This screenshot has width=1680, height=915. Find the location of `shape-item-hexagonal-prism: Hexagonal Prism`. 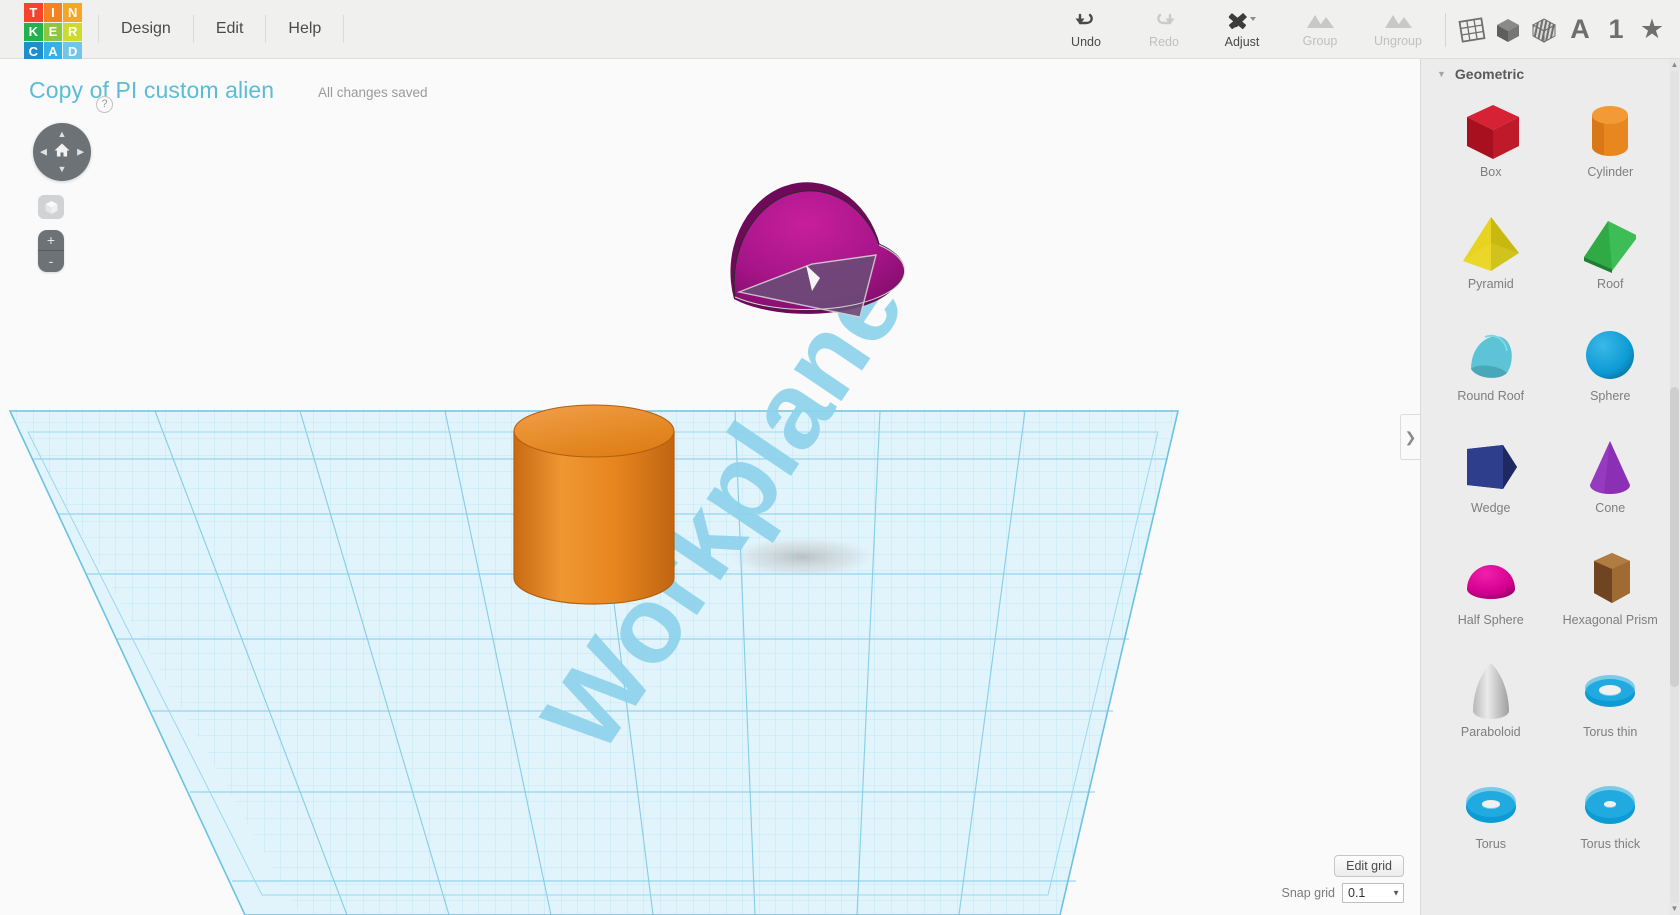

shape-item-hexagonal-prism: Hexagonal Prism is located at coordinates (1611, 593).